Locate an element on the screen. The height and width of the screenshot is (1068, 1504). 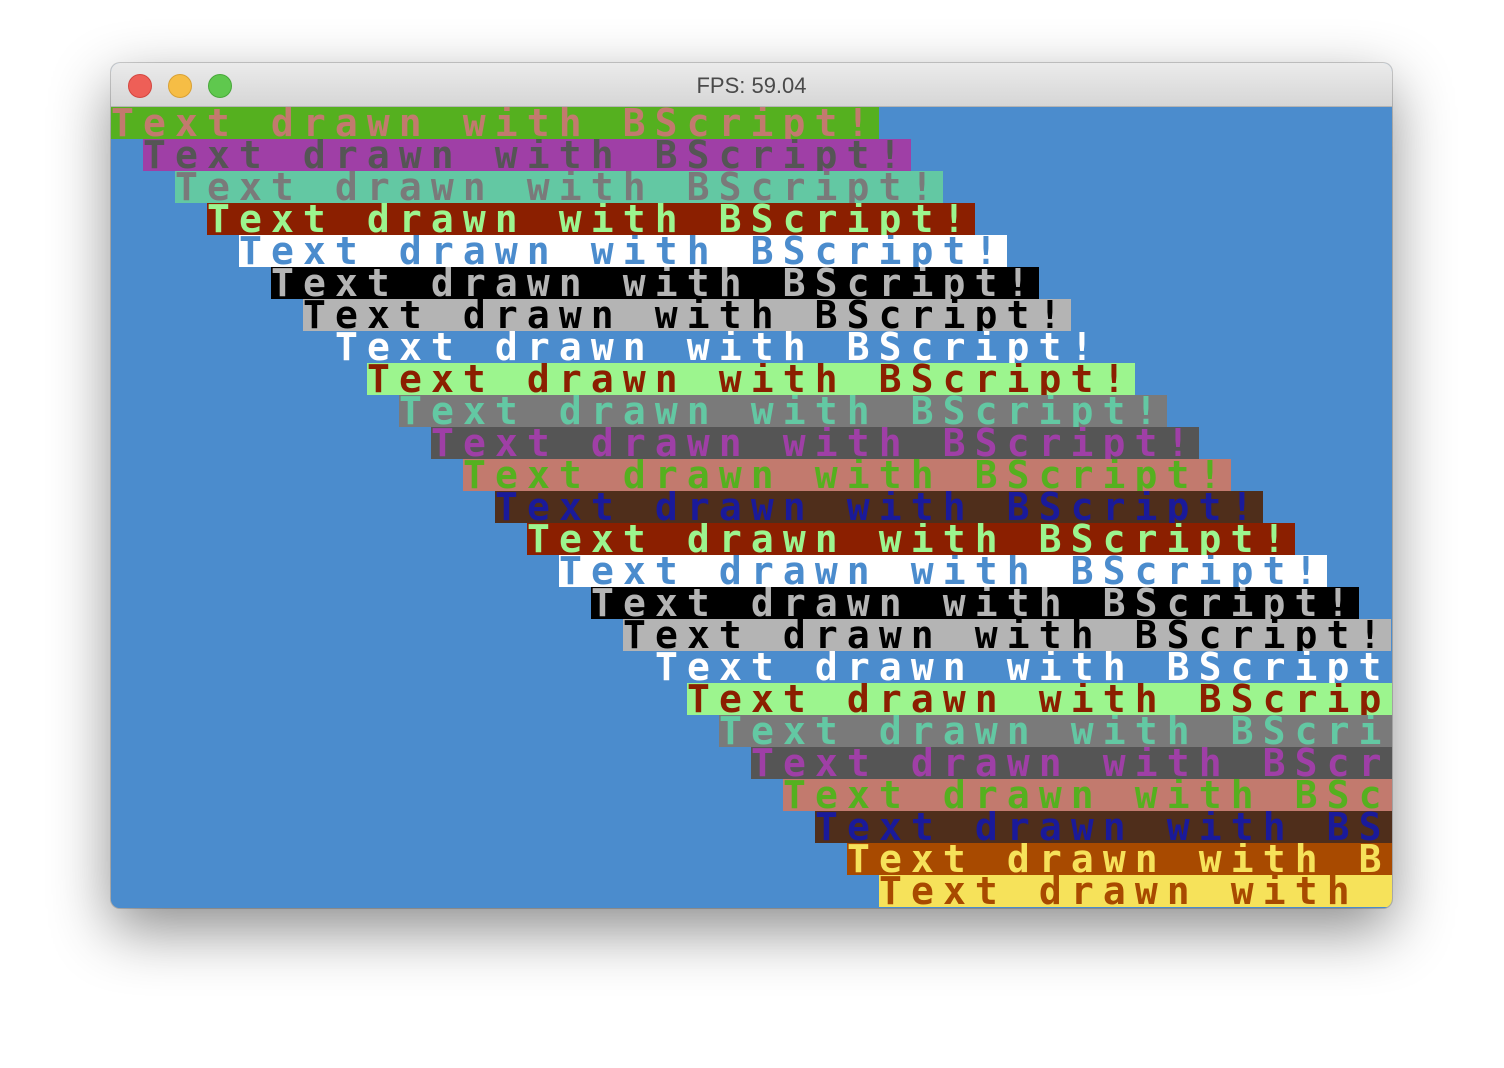
title-bar: FPS: 59.04 is located at coordinates (751, 85).